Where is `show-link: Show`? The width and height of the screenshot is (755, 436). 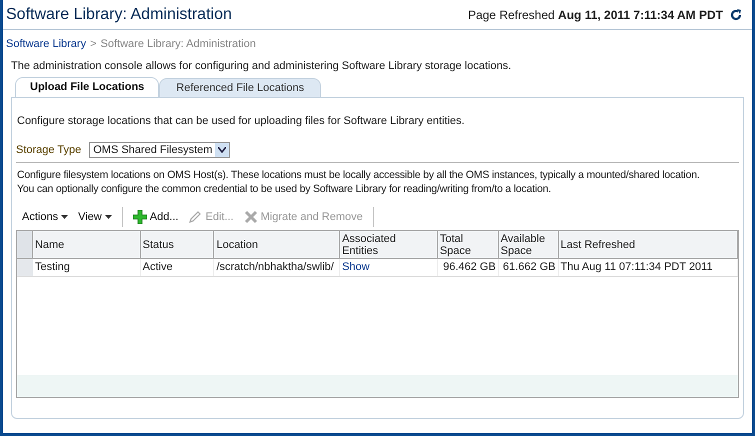 show-link: Show is located at coordinates (389, 267).